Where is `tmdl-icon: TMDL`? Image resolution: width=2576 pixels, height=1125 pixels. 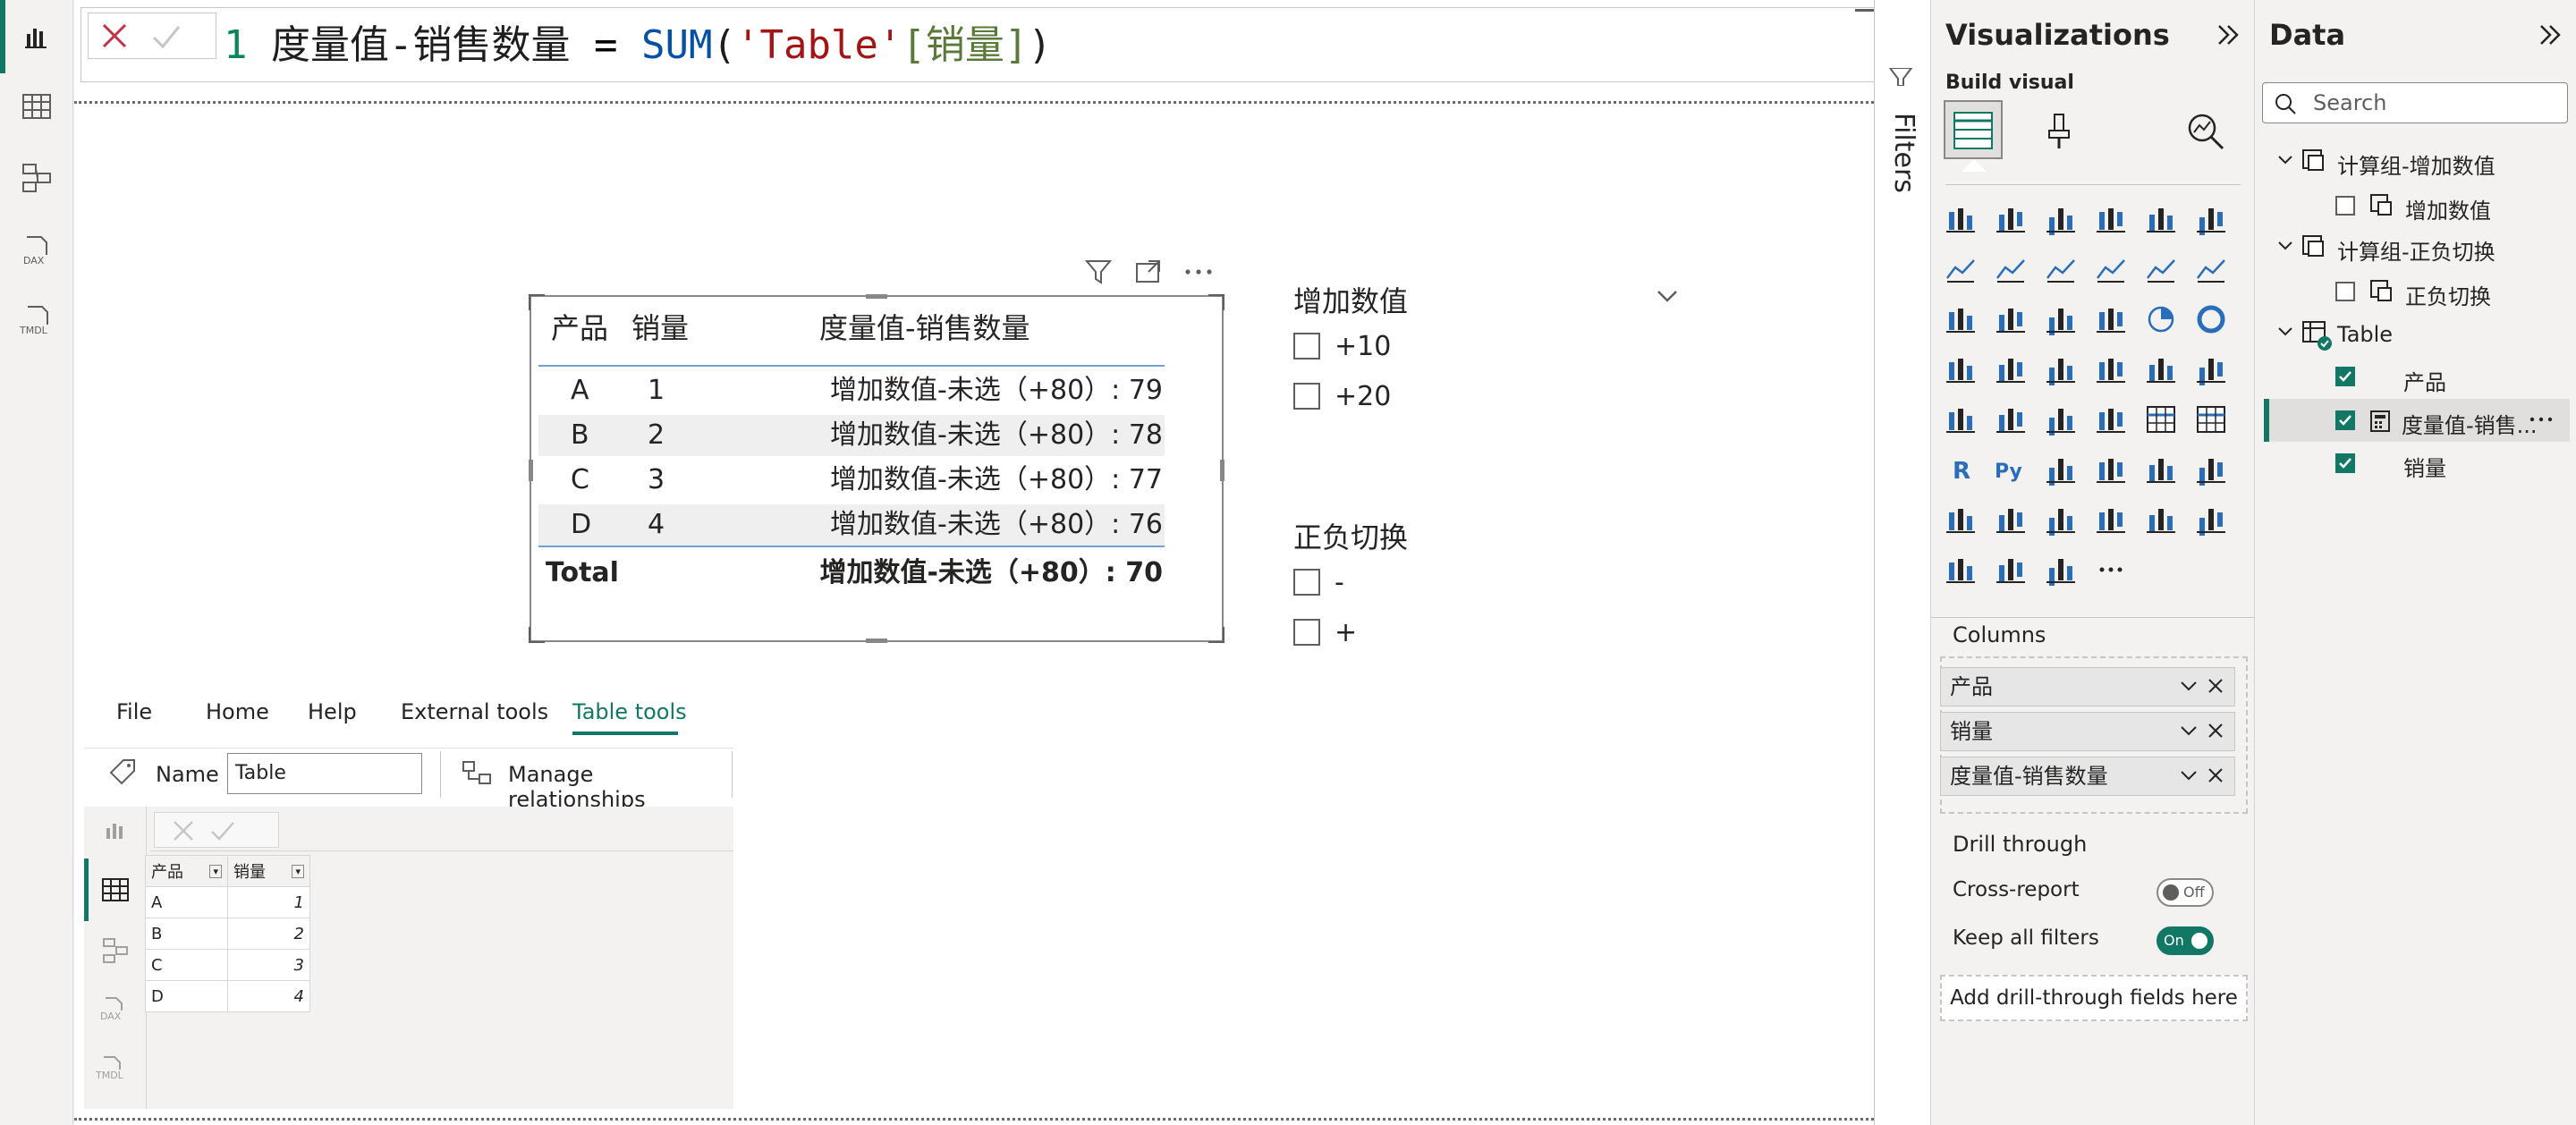
tmdl-icon: TMDL is located at coordinates (113, 1069).